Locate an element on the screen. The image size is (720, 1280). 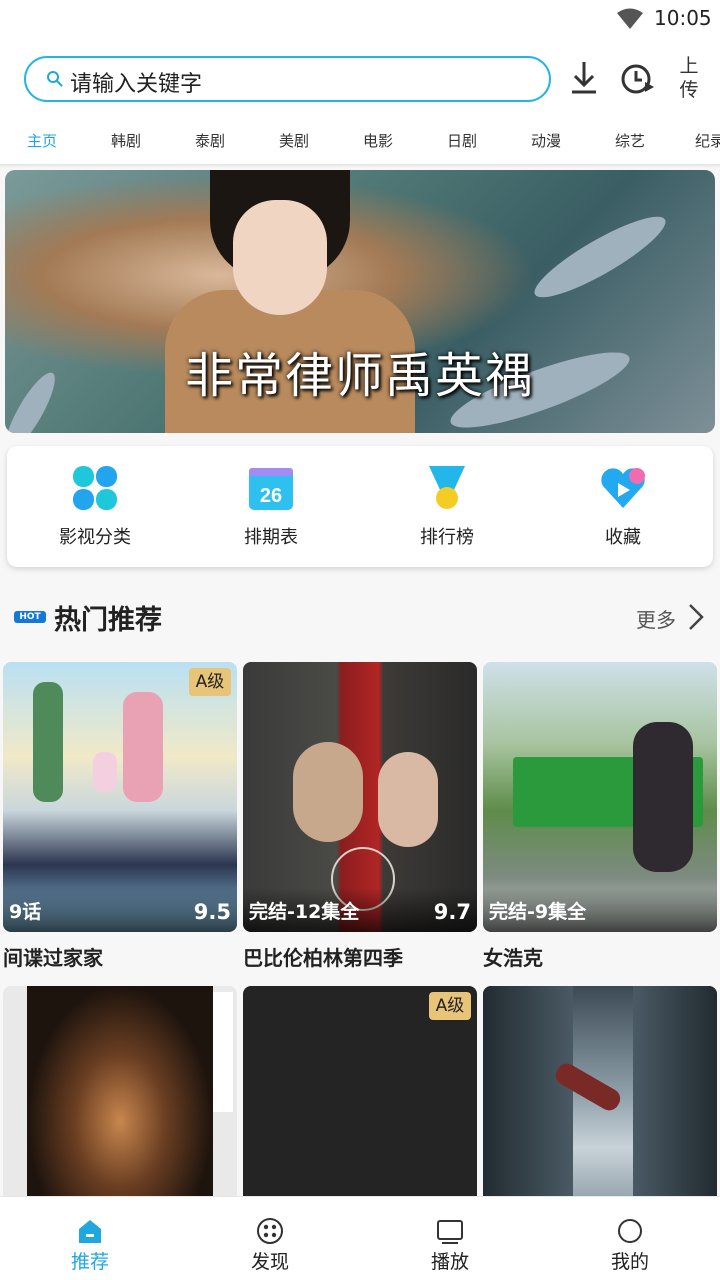
quick-link-categories: 影视分类 is located at coordinates (95, 506).